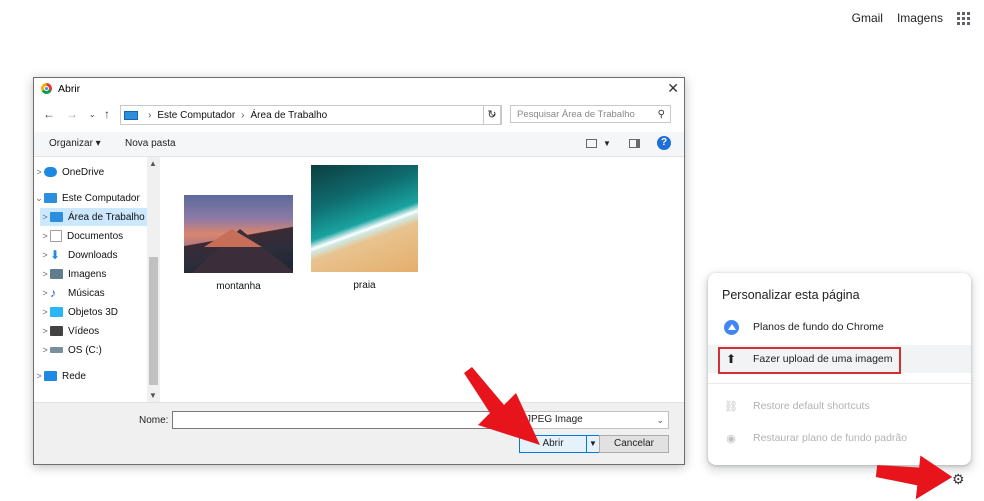 The height and width of the screenshot is (501, 984). Describe the element at coordinates (595, 420) in the screenshot. I see `file-type-select: JPEG Image ⌄` at that location.